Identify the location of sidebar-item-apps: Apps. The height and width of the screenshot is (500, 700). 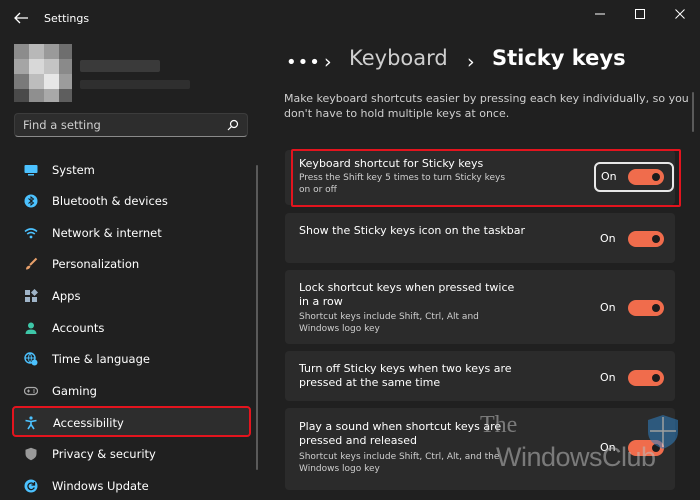
(131, 296).